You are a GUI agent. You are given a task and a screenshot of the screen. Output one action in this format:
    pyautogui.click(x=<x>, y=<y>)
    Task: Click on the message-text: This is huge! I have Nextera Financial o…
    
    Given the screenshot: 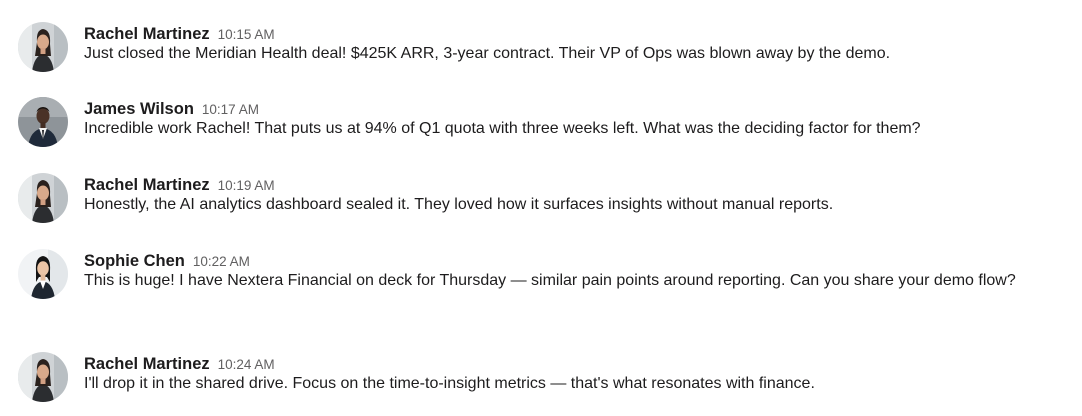 What is the action you would take?
    pyautogui.click(x=550, y=280)
    